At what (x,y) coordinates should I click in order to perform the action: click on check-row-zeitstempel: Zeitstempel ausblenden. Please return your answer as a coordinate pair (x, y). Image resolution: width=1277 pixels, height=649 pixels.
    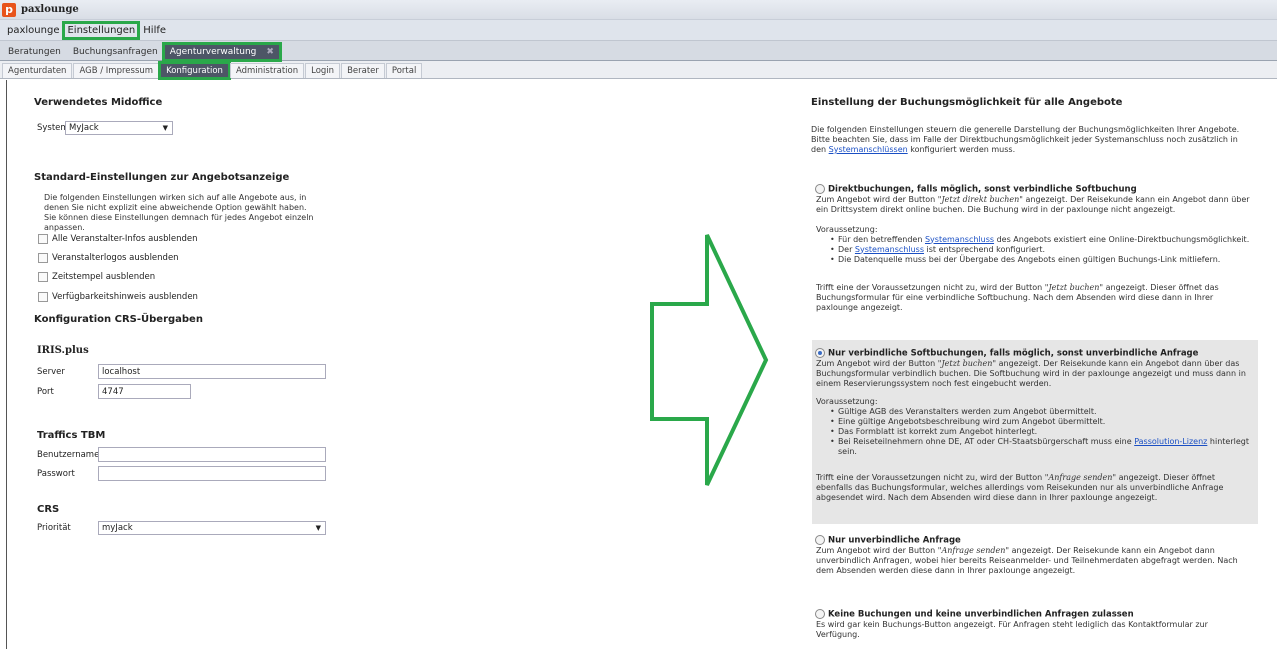
    Looking at the image, I should click on (96, 277).